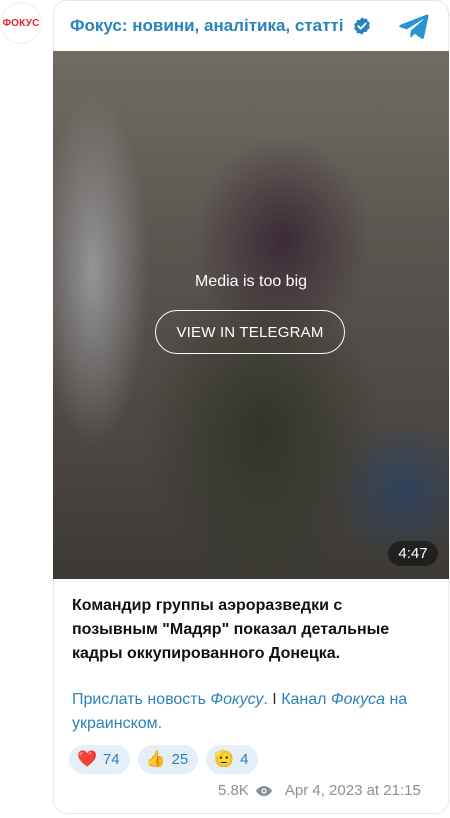 The height and width of the screenshot is (818, 450). I want to click on avatar-text: ФОКУС, so click(21, 23).